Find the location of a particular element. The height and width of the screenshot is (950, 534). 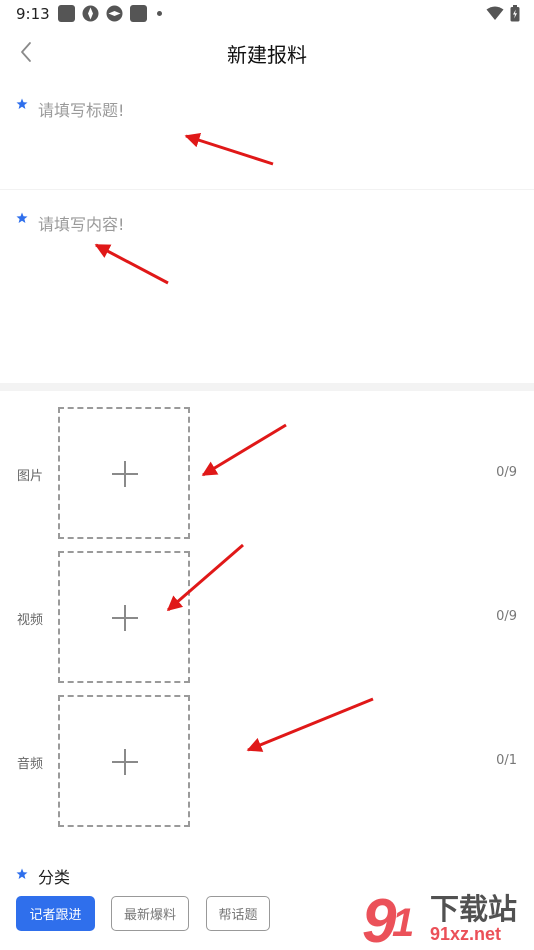

divider is located at coordinates (267, 189).